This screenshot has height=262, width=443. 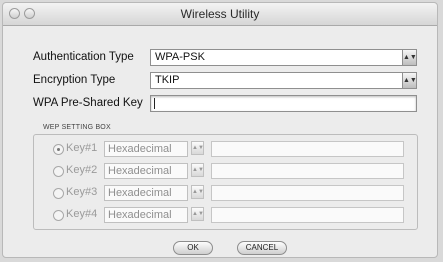 I want to click on text-caret, so click(x=154, y=103).